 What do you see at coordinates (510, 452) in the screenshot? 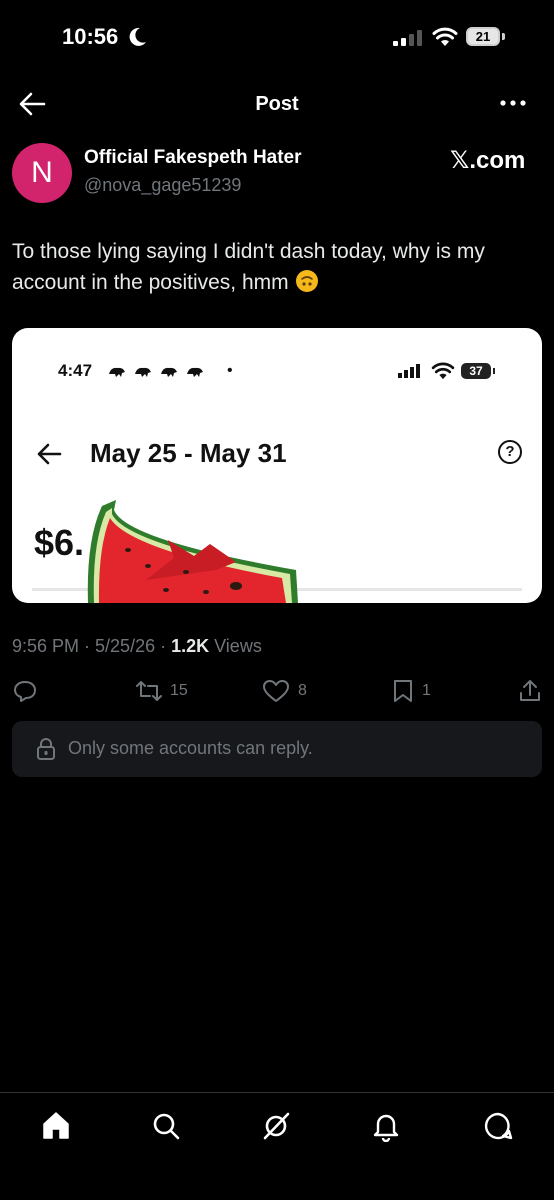
I see `embedded-help-icon: ?` at bounding box center [510, 452].